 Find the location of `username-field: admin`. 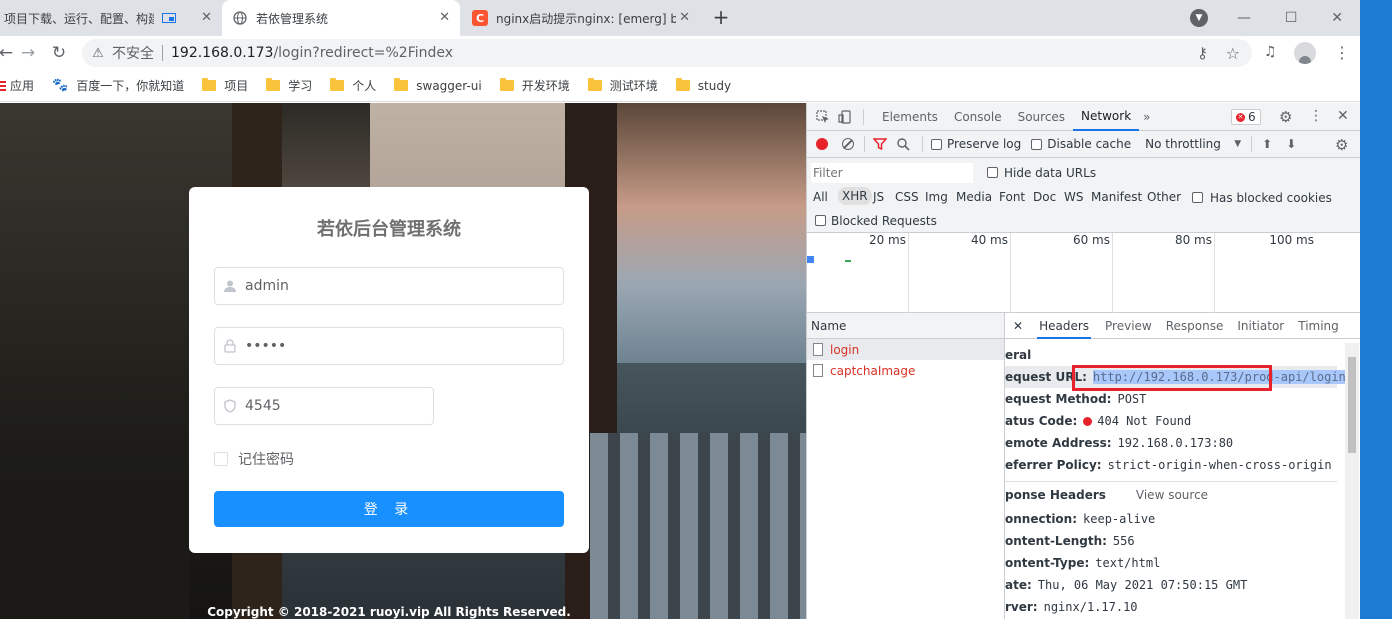

username-field: admin is located at coordinates (389, 286).